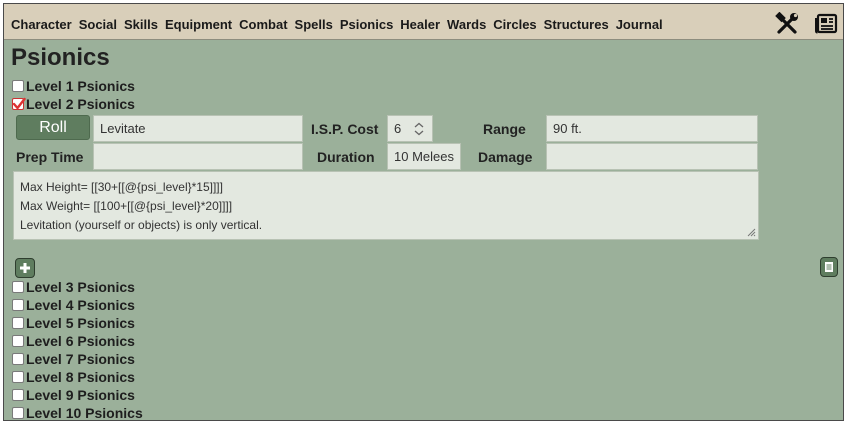 This screenshot has width=847, height=424. I want to click on level-10-toggle: Level 10 Psionics, so click(77, 413).